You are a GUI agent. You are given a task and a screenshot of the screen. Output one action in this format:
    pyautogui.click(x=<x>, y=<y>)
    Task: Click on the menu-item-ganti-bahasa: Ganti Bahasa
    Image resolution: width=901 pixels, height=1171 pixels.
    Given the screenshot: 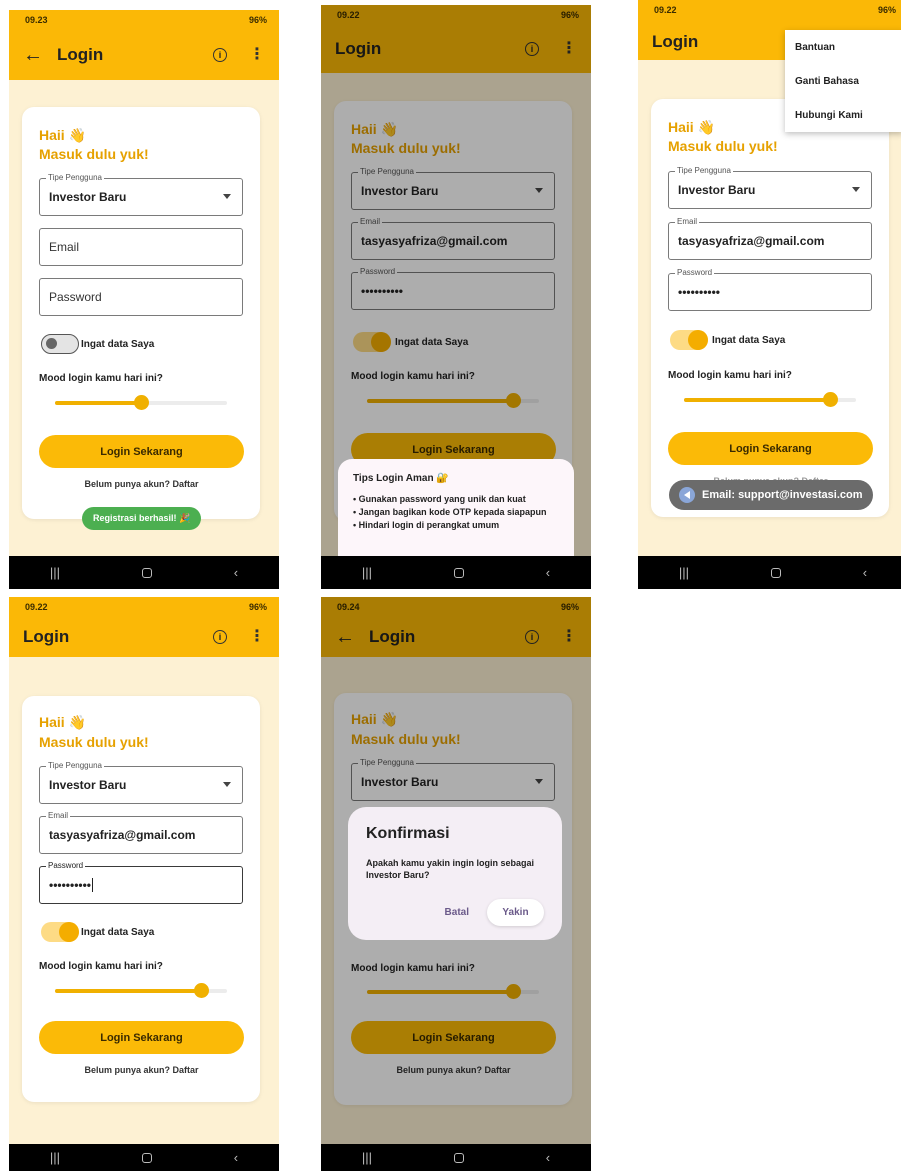 What is the action you would take?
    pyautogui.click(x=843, y=81)
    